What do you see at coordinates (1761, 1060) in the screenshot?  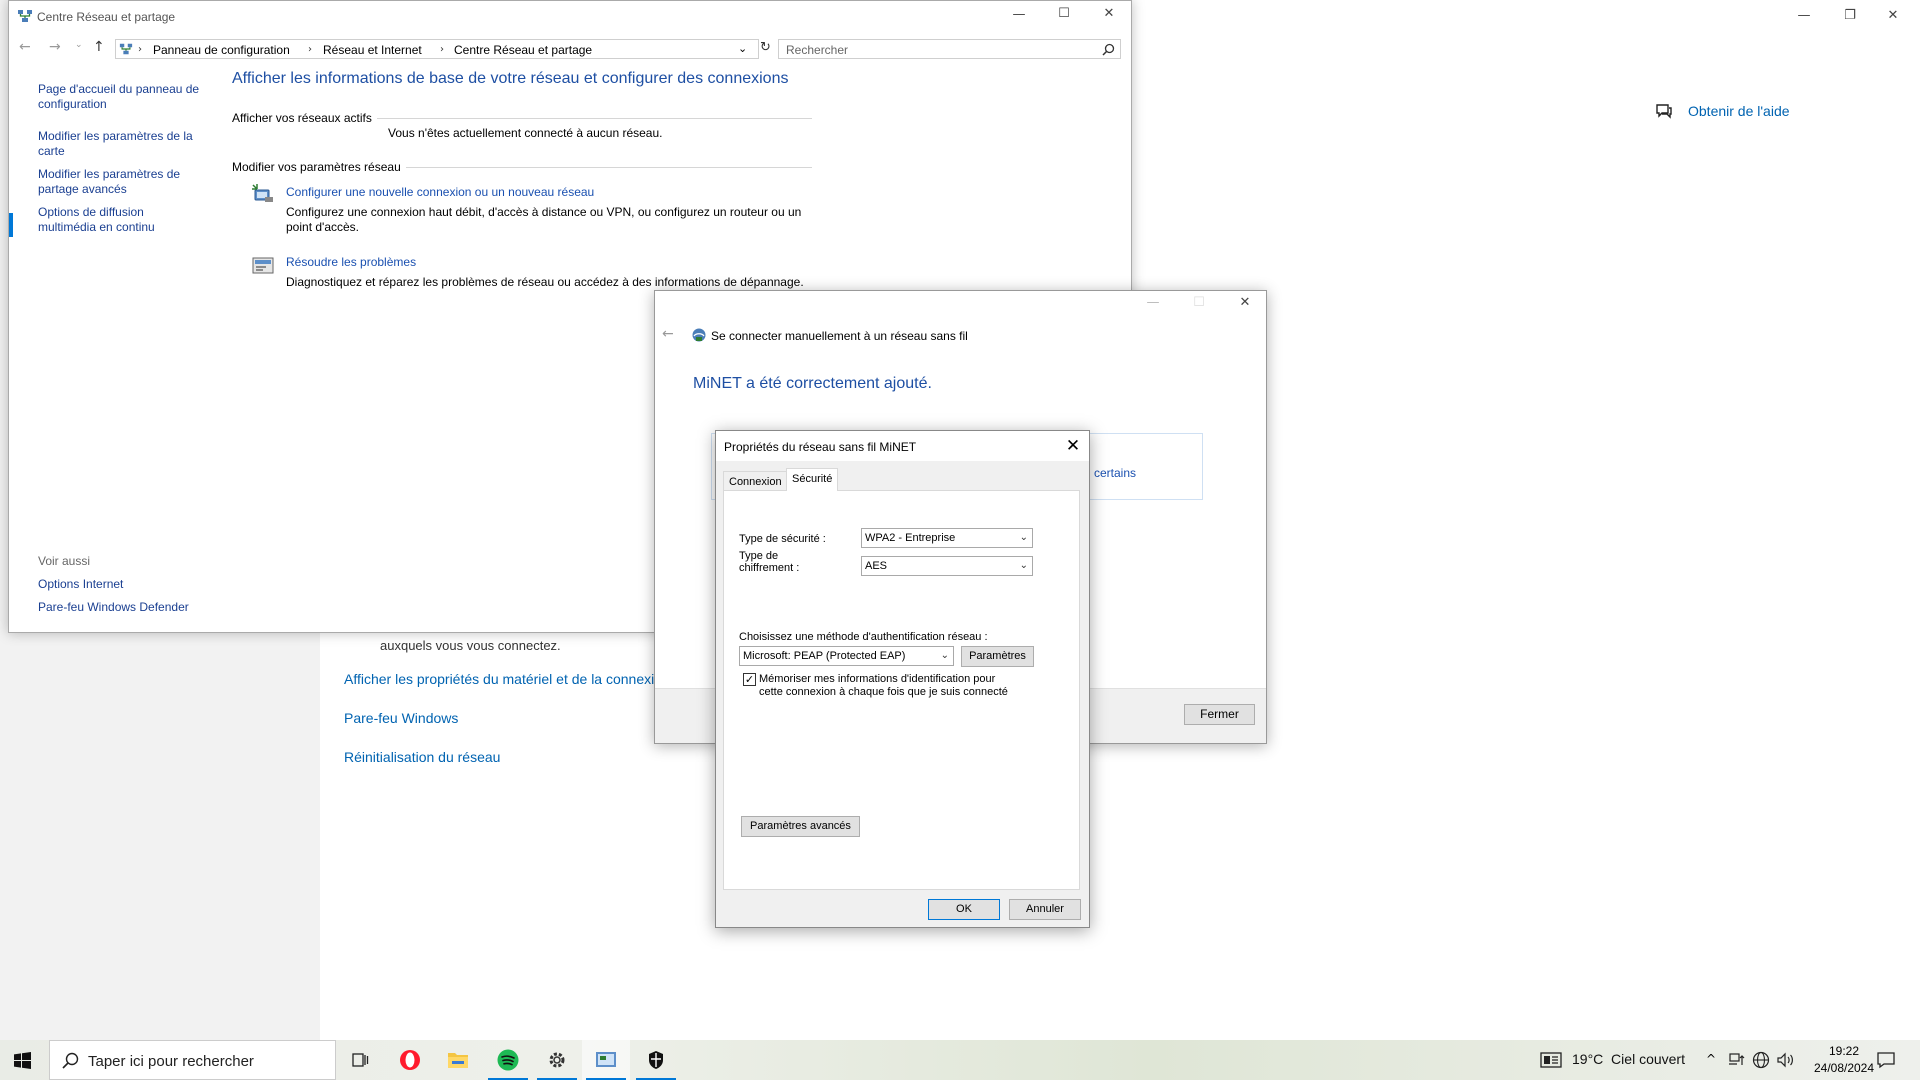 I see `globe-icon` at bounding box center [1761, 1060].